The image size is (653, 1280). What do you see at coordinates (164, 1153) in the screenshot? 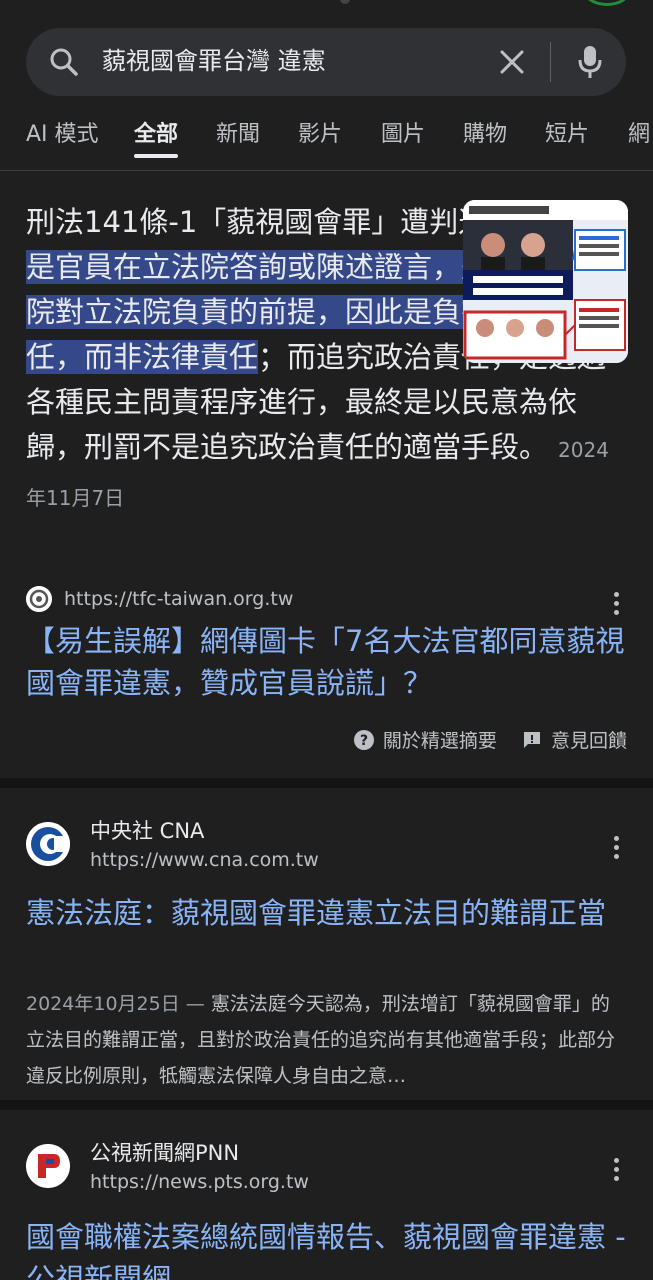
I see `result-site-name: 公視新聞網PNN` at bounding box center [164, 1153].